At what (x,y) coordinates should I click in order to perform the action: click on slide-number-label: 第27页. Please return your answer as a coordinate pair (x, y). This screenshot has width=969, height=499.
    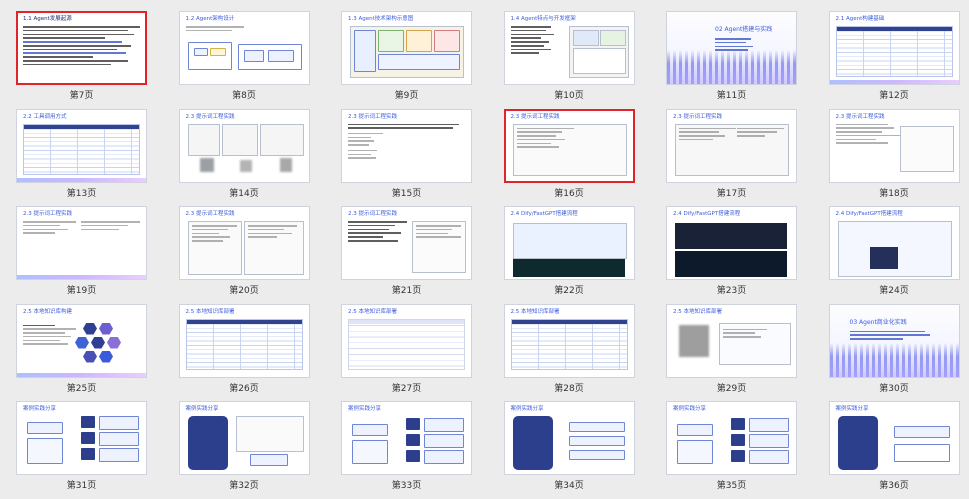
    Looking at the image, I should click on (406, 388).